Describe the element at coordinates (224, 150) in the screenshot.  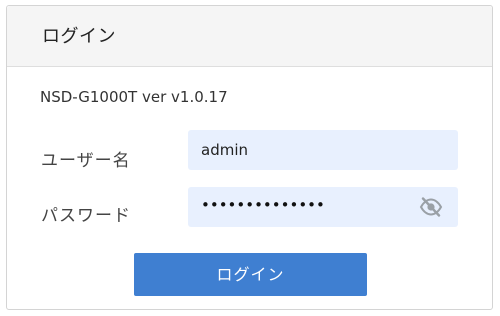
I see `username-value: admin` at that location.